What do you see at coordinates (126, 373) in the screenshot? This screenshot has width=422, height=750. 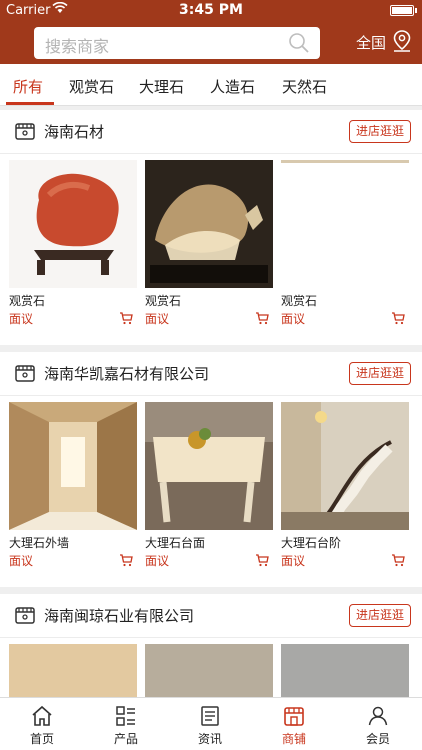 I see `store-name: 海南华凯嘉石材有限公司` at bounding box center [126, 373].